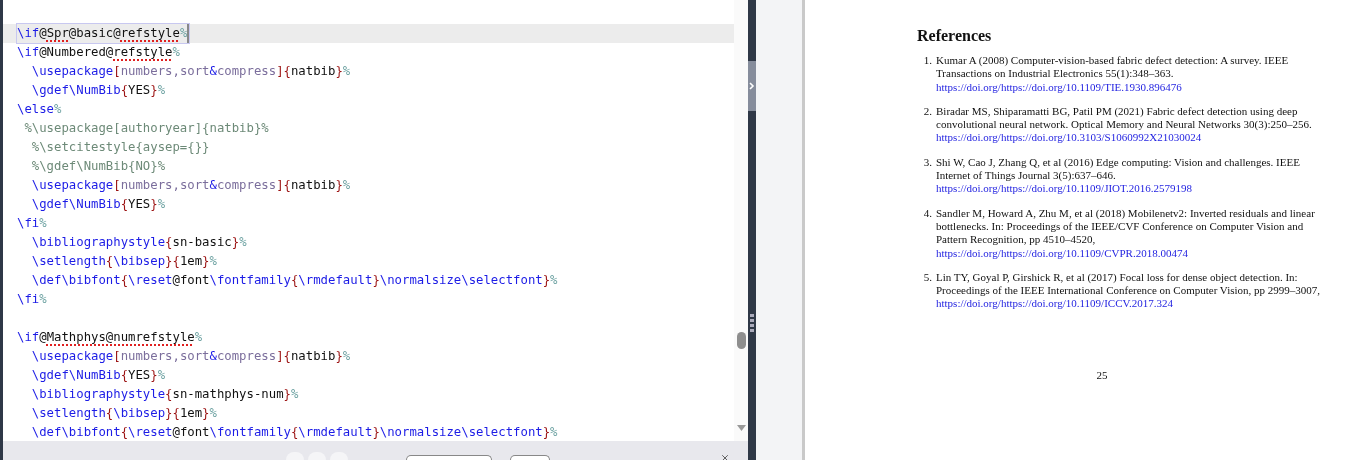 Image resolution: width=1365 pixels, height=460 pixels. Describe the element at coordinates (927, 111) in the screenshot. I see `reference-number: 2.` at that location.